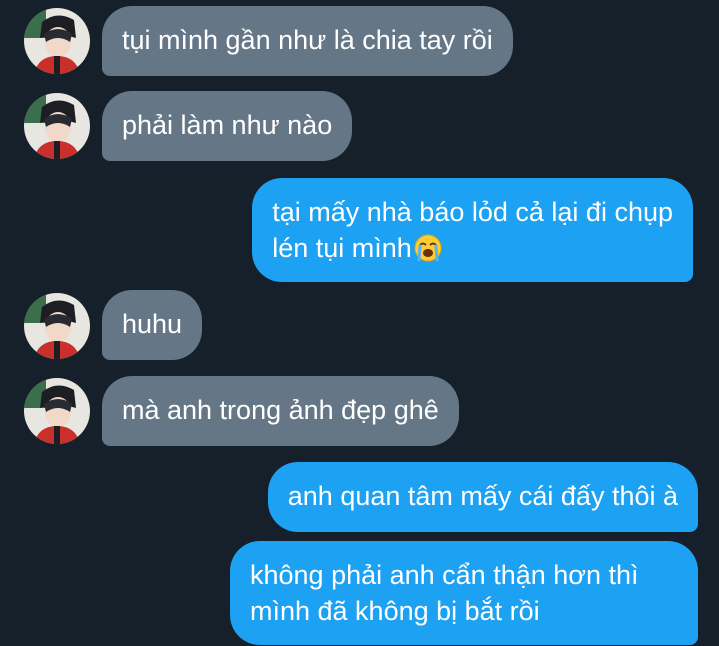 The width and height of the screenshot is (719, 646). I want to click on incoming-message-bubble: phải làm như nào, so click(227, 126).